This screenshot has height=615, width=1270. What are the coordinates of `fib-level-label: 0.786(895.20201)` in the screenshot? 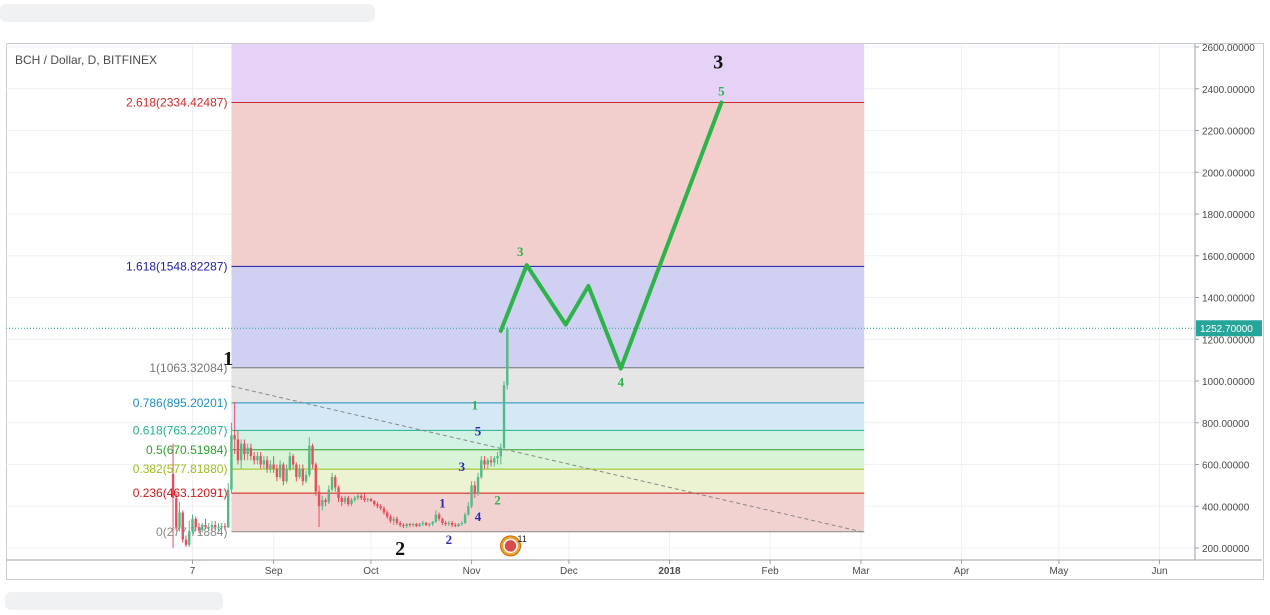 It's located at (180, 403).